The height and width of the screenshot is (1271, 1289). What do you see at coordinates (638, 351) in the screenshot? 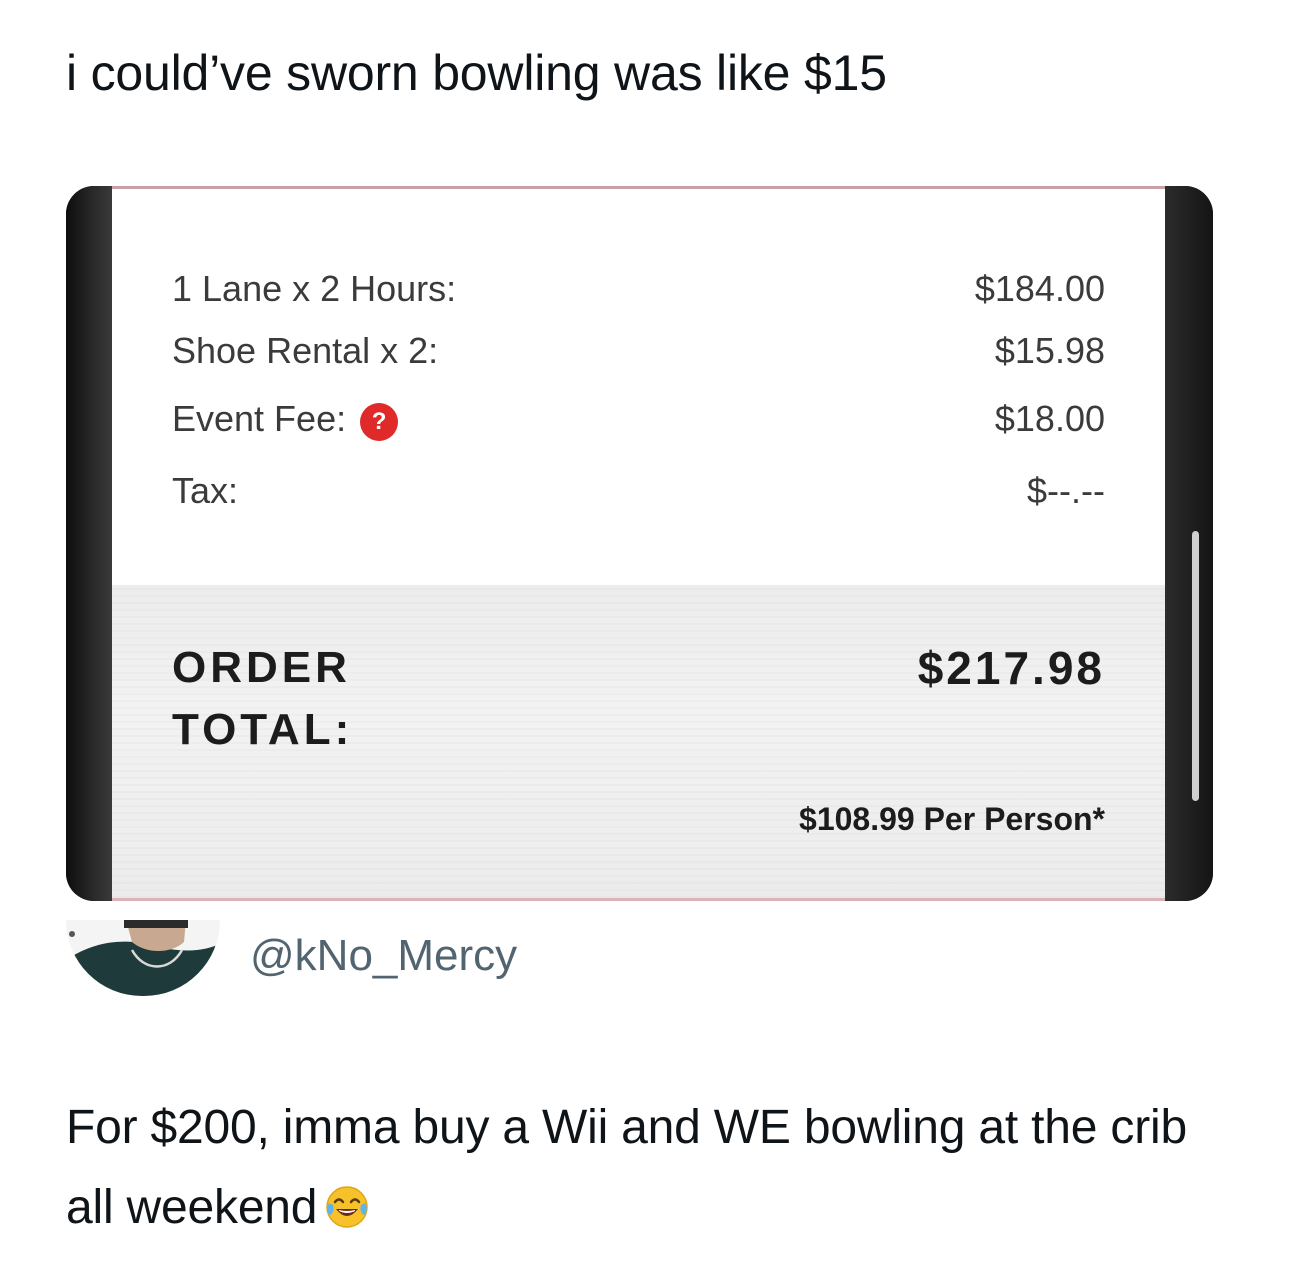
I see `line-item-shoe-rental: Shoe Rental x 2: $15.98` at bounding box center [638, 351].